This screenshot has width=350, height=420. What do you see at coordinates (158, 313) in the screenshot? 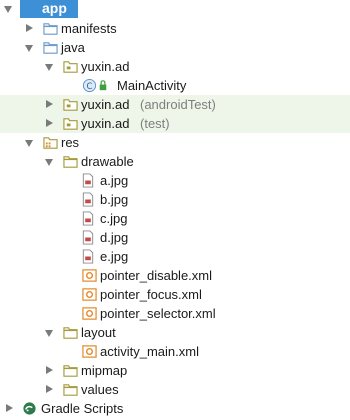
I see `tree-label-file: pointer_selector.xml` at bounding box center [158, 313].